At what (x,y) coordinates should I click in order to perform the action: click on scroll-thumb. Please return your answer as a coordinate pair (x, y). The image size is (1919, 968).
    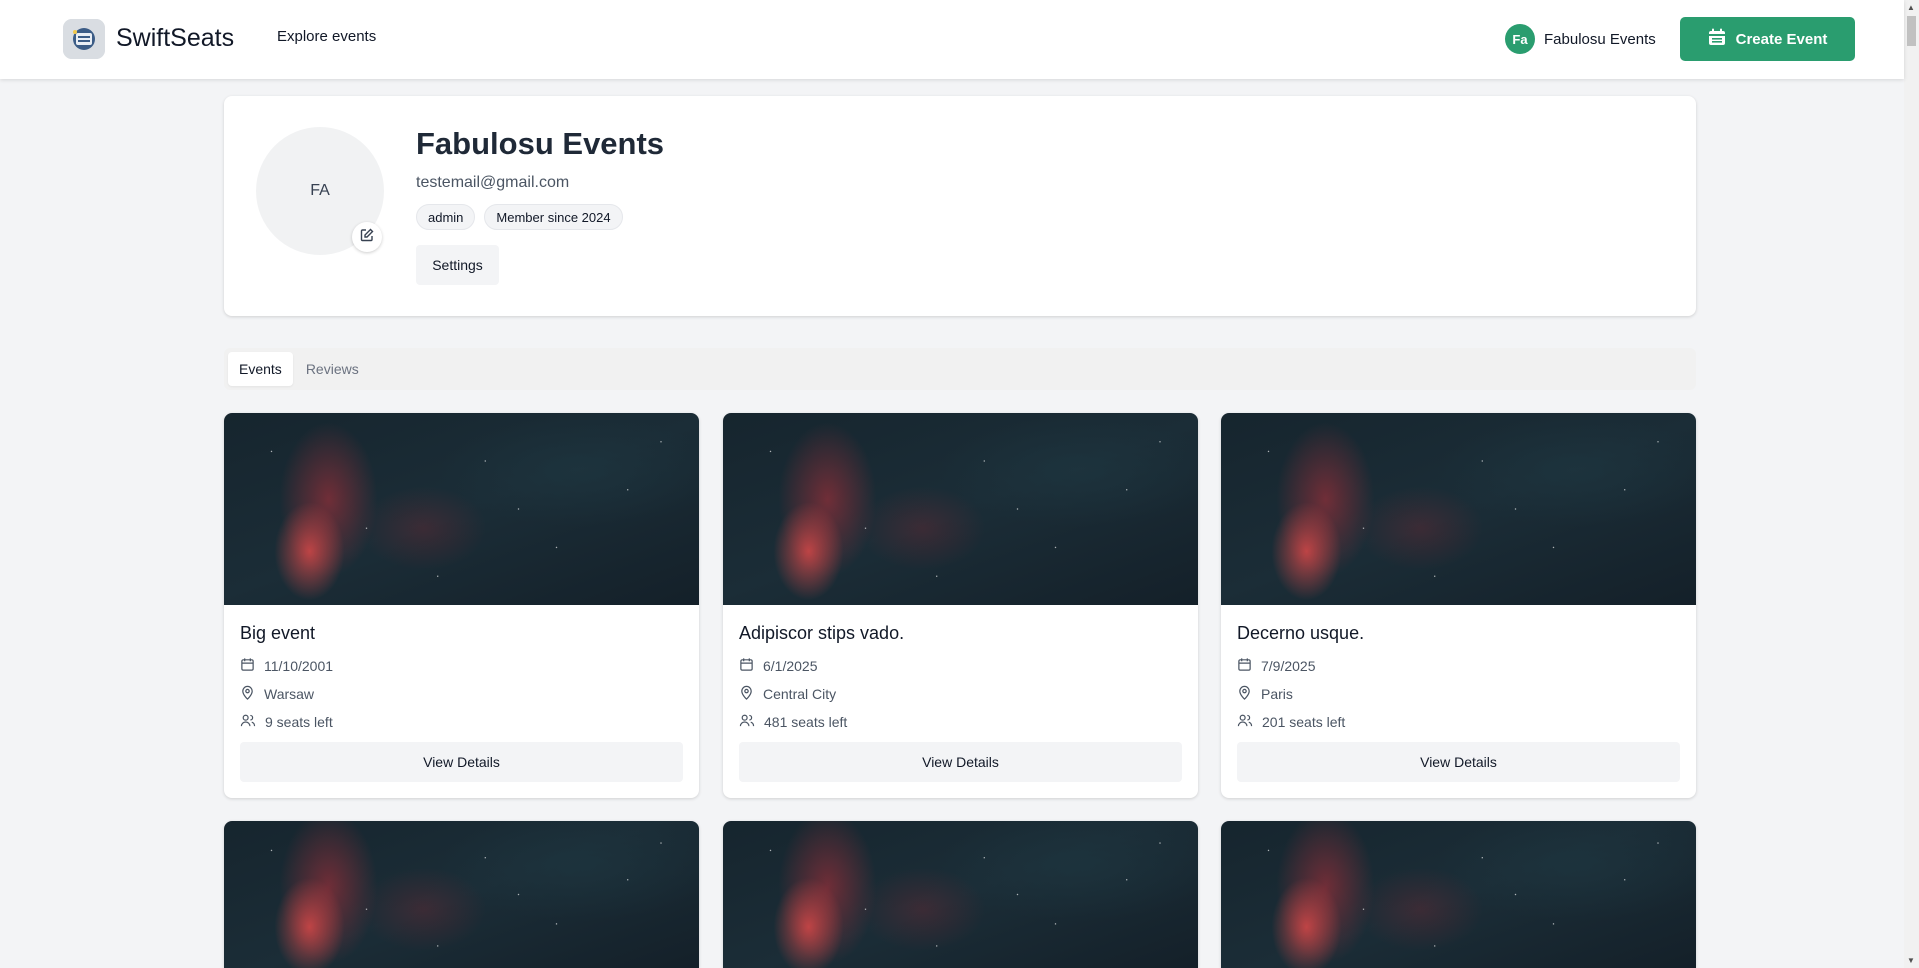
    Looking at the image, I should click on (1911, 31).